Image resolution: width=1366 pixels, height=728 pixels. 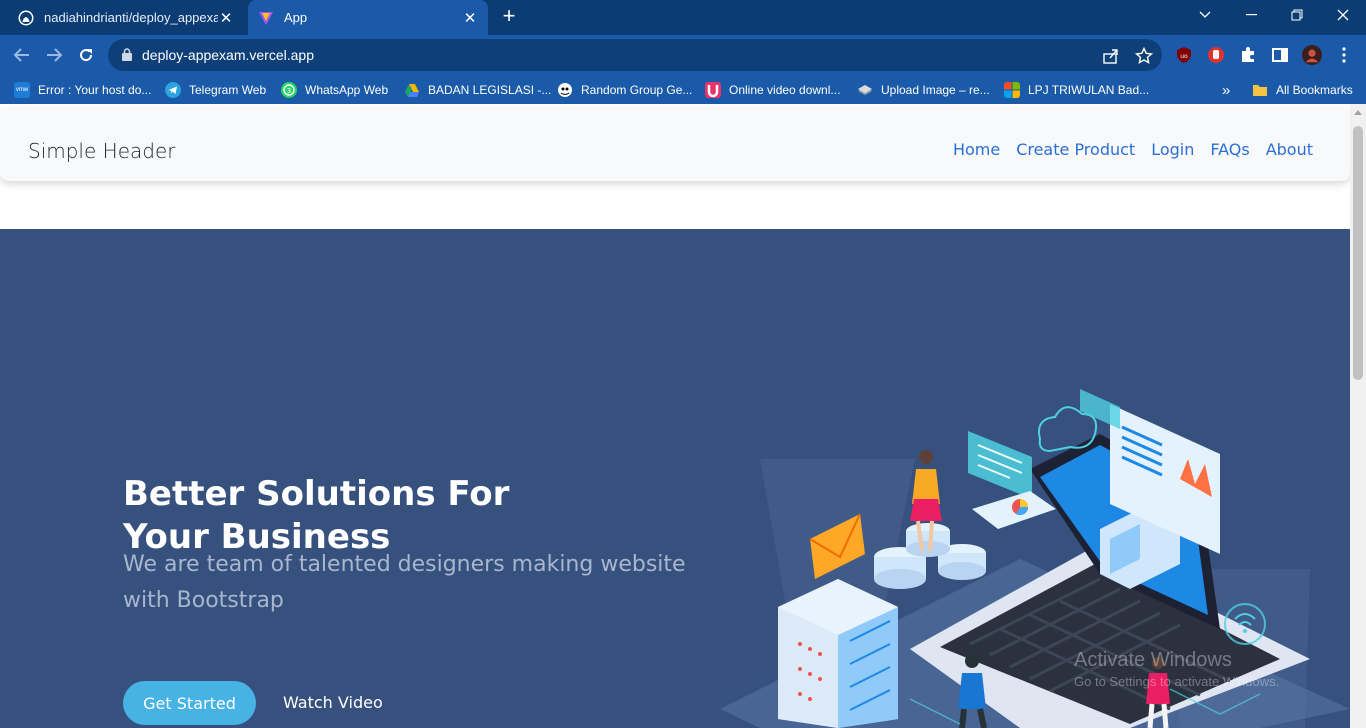 What do you see at coordinates (101, 151) in the screenshot?
I see `brand-title: Simple Header` at bounding box center [101, 151].